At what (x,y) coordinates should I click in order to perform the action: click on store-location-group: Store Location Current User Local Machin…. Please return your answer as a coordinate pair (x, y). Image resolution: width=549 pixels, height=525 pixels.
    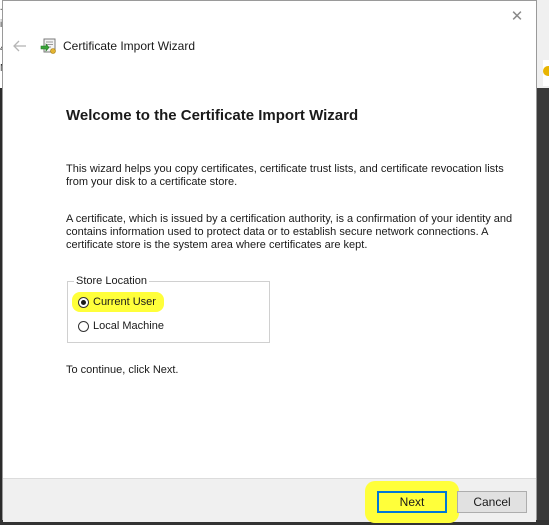
    Looking at the image, I should click on (168, 309).